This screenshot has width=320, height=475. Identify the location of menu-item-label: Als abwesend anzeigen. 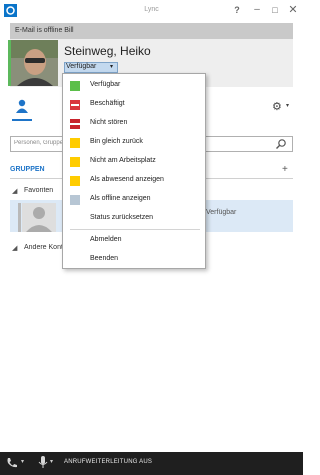
(127, 179).